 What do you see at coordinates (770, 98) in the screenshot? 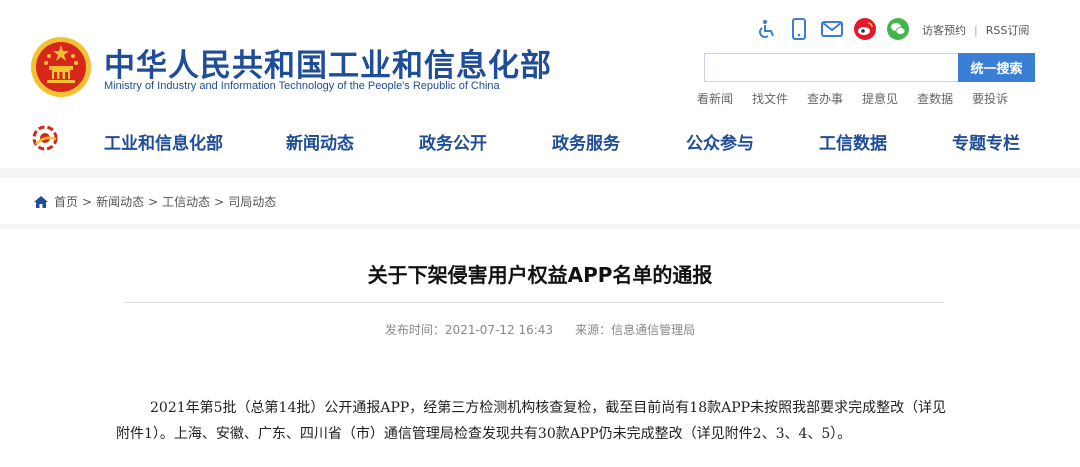
I see `quick-link-files: 找文件` at bounding box center [770, 98].